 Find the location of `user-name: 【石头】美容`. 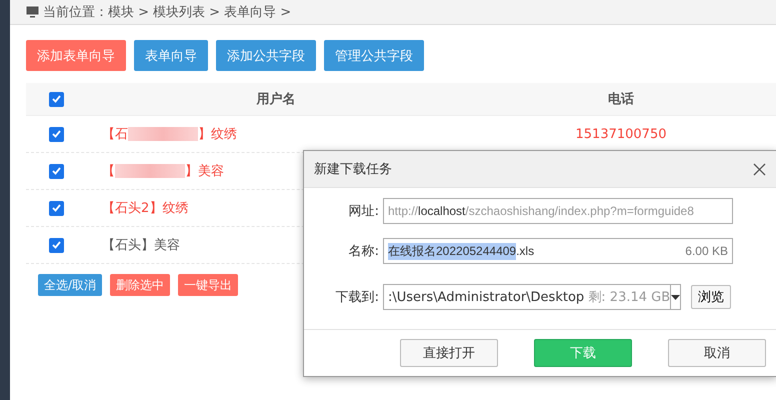

user-name: 【石头】美容 is located at coordinates (141, 245).